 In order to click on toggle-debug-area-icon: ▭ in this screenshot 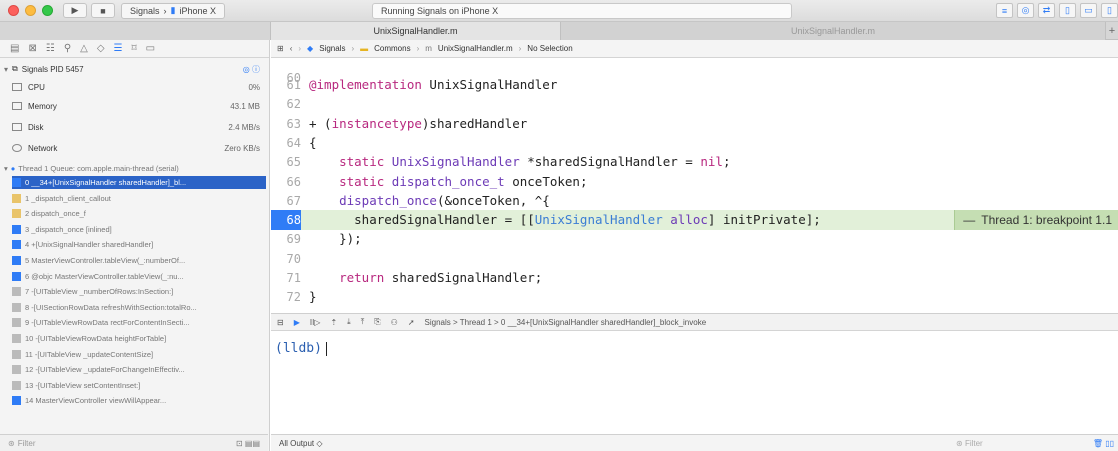, I will do `click(1088, 10)`.